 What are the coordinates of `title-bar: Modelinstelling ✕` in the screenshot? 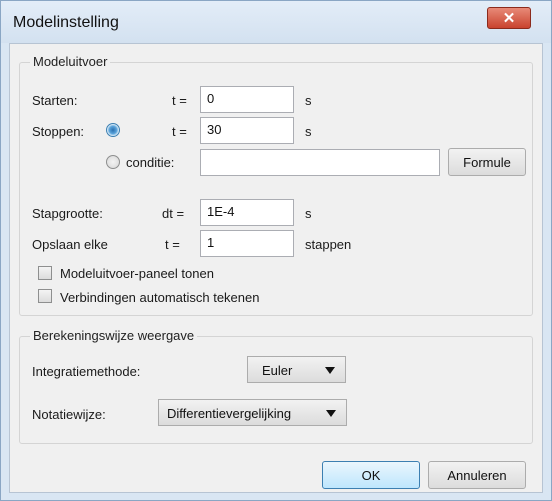 It's located at (276, 22).